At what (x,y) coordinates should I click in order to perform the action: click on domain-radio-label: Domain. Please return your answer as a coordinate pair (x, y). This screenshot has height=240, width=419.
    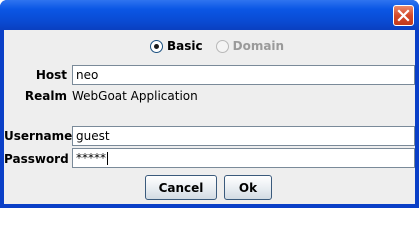
    Looking at the image, I should click on (258, 46).